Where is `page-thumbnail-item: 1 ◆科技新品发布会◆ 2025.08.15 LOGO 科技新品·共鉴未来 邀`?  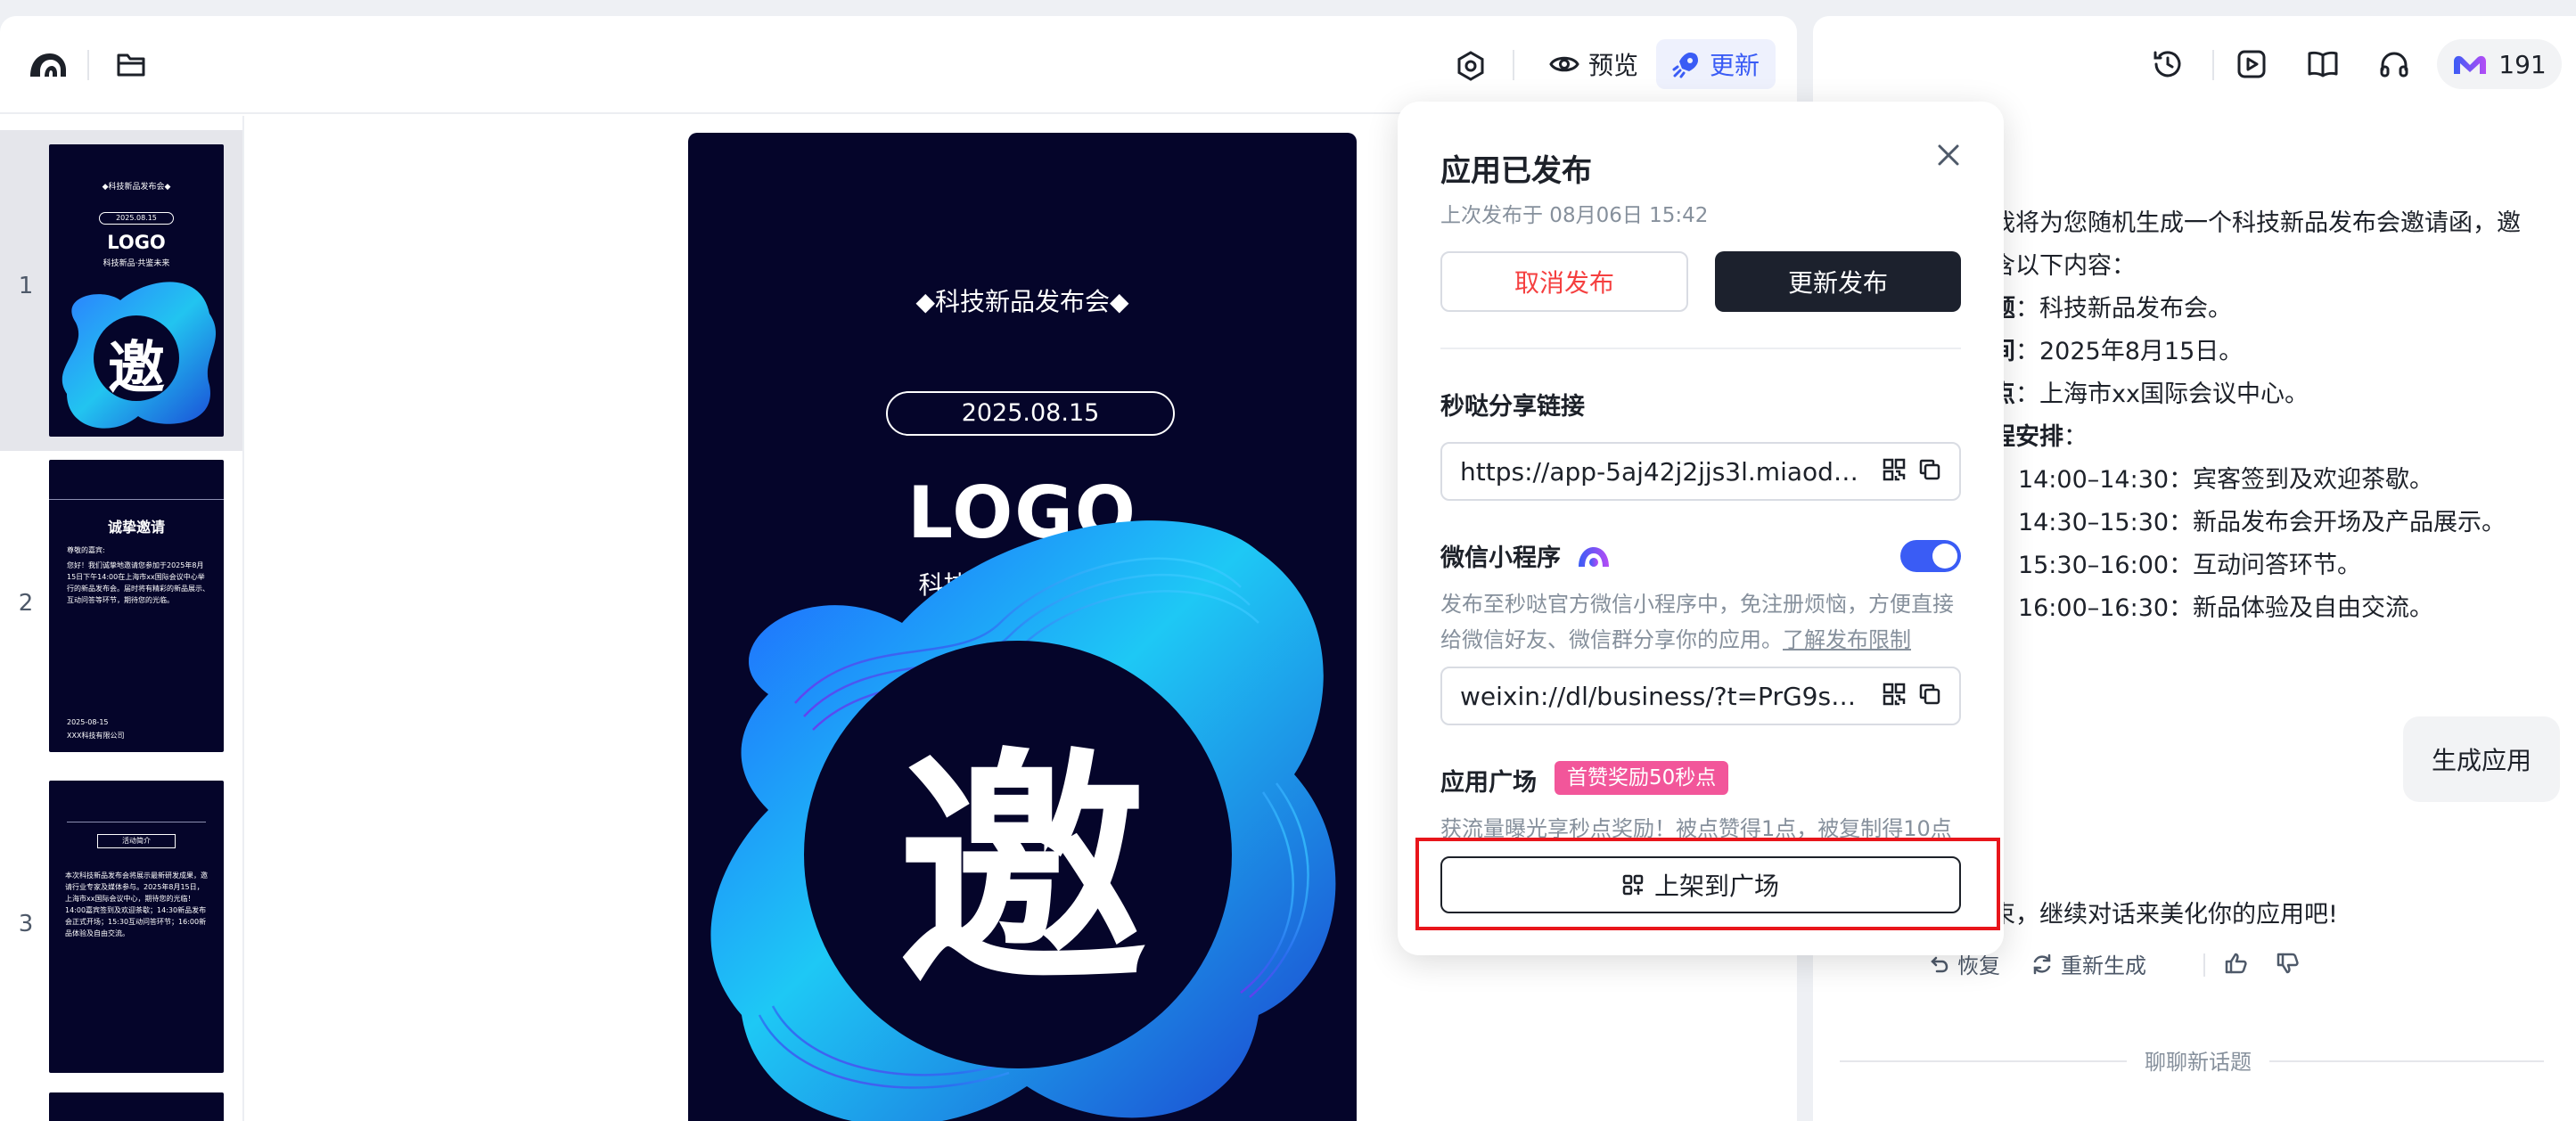
page-thumbnail-item: 1 ◆科技新品发布会◆ 2025.08.15 LOGO 科技新品·共鉴未来 邀 is located at coordinates (121, 291).